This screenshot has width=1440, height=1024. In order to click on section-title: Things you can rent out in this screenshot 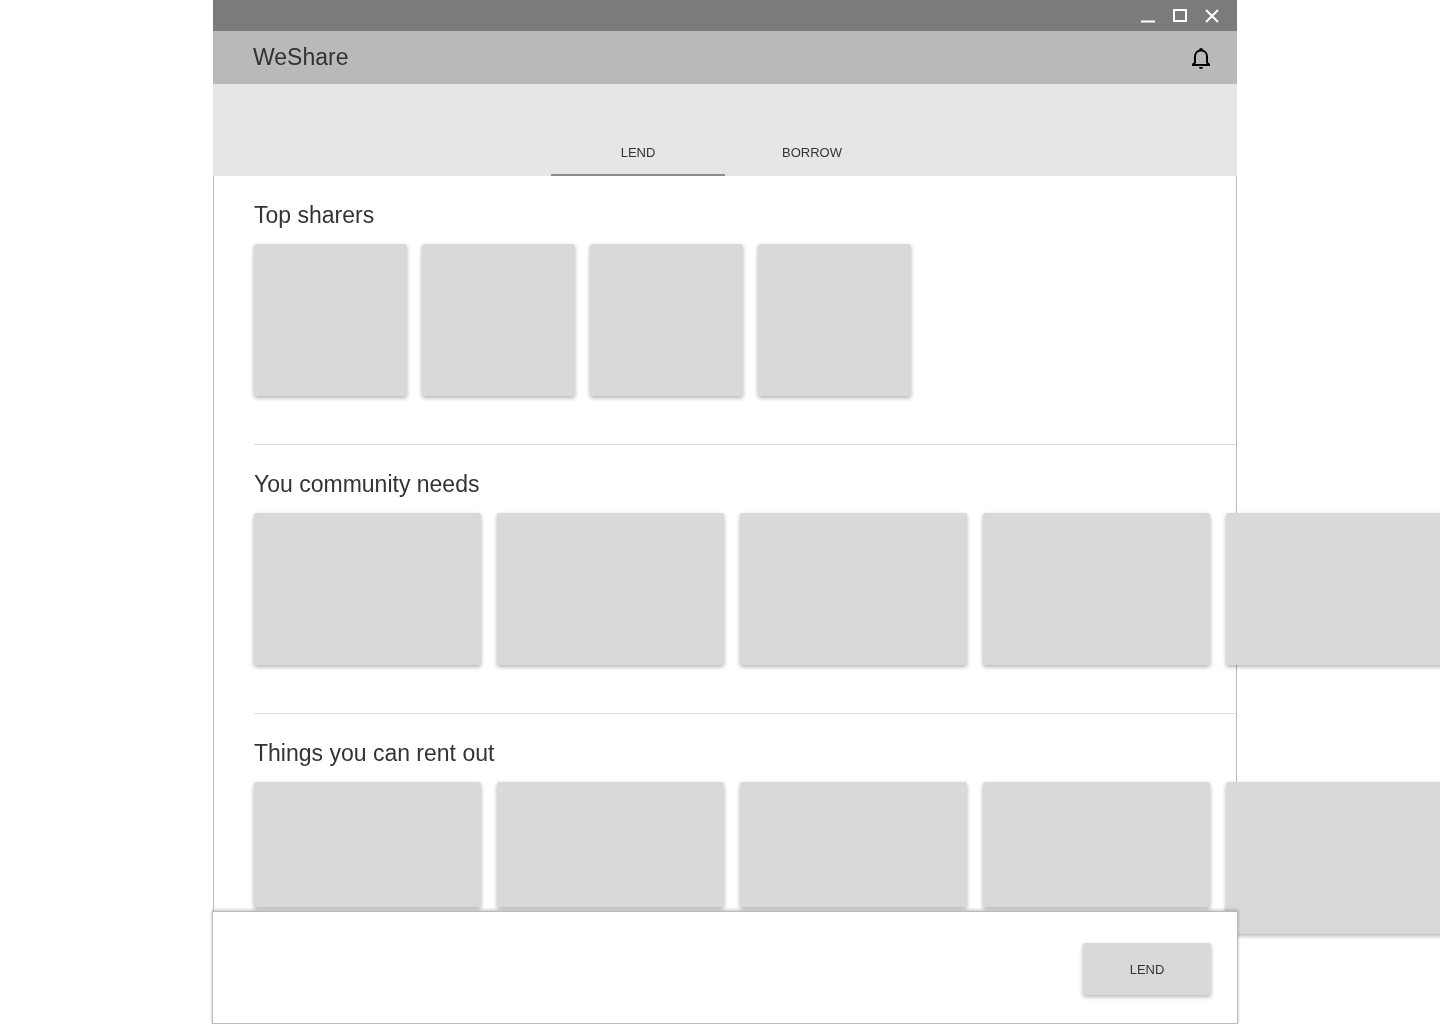, I will do `click(375, 753)`.